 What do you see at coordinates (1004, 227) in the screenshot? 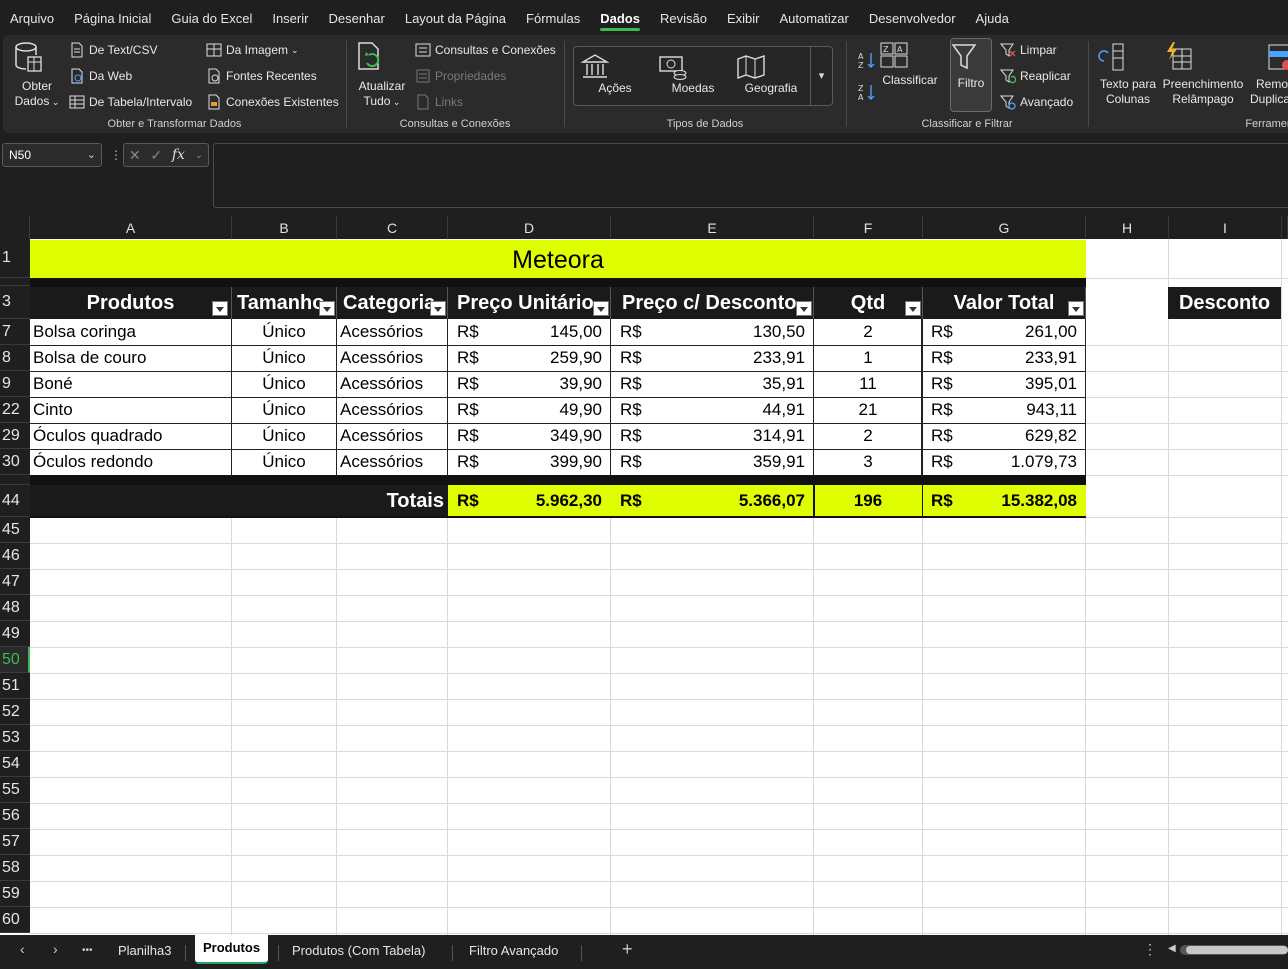
I see `column-header-g: G` at bounding box center [1004, 227].